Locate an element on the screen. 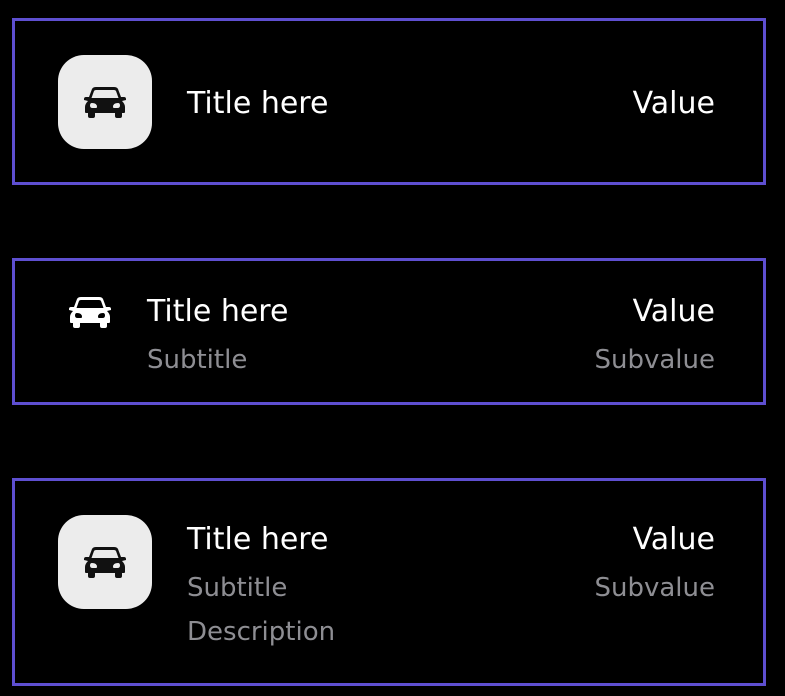  plain-icon-slot is located at coordinates (90, 312).